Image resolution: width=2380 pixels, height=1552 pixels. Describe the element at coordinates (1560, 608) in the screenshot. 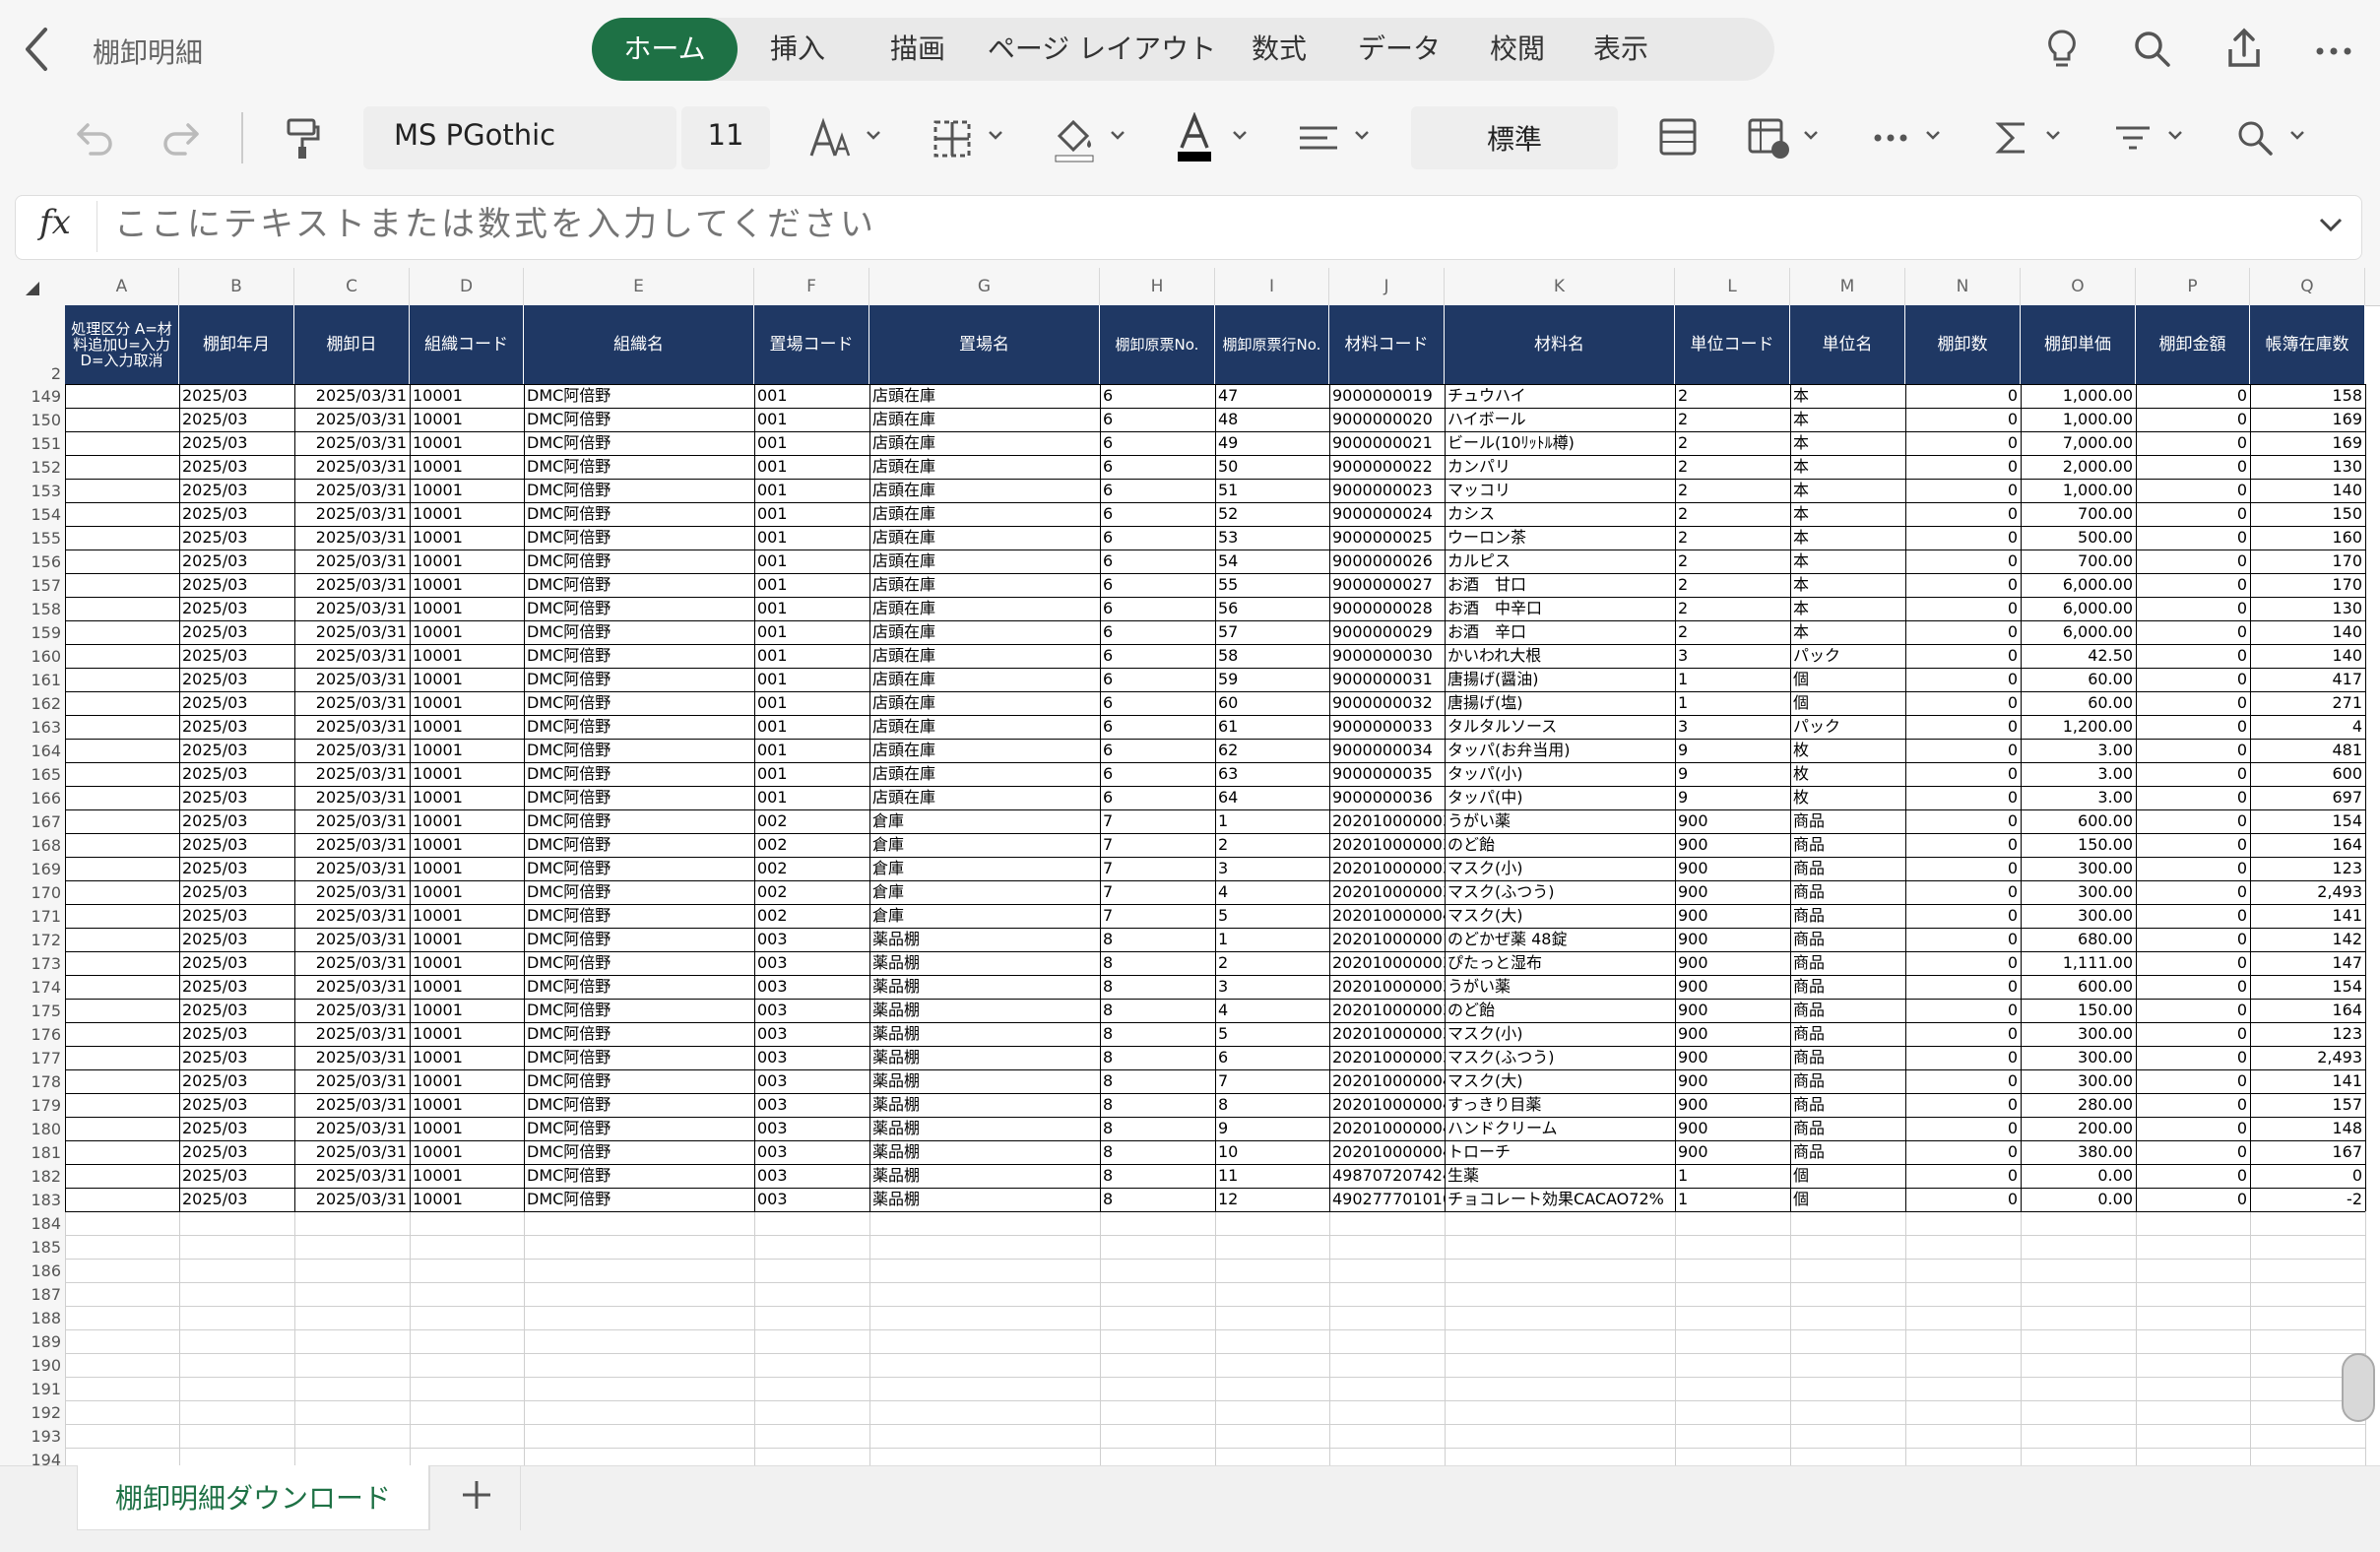

I see `cell-col-k: お酒 中辛口` at that location.